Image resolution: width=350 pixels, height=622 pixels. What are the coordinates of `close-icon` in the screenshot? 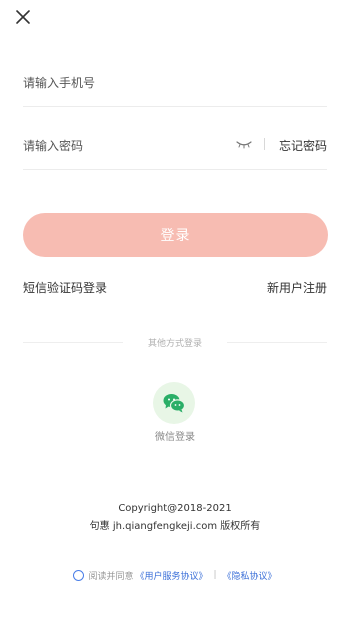 It's located at (23, 17).